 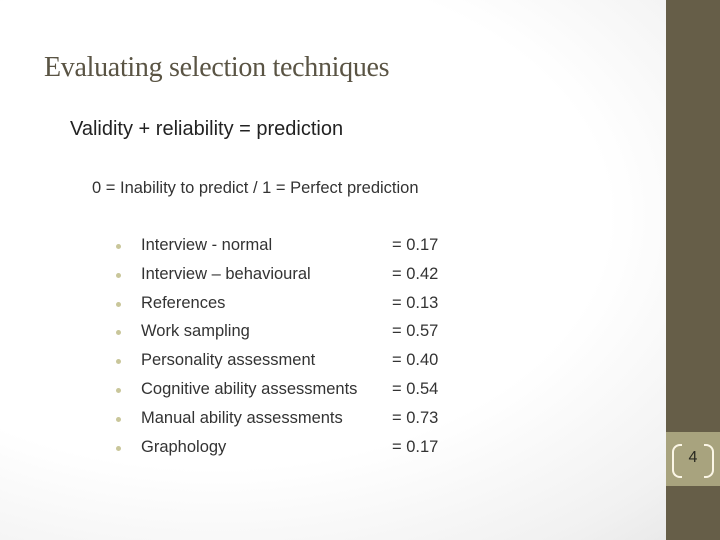 I want to click on slide-title: Evaluating selection techniques, so click(x=217, y=67).